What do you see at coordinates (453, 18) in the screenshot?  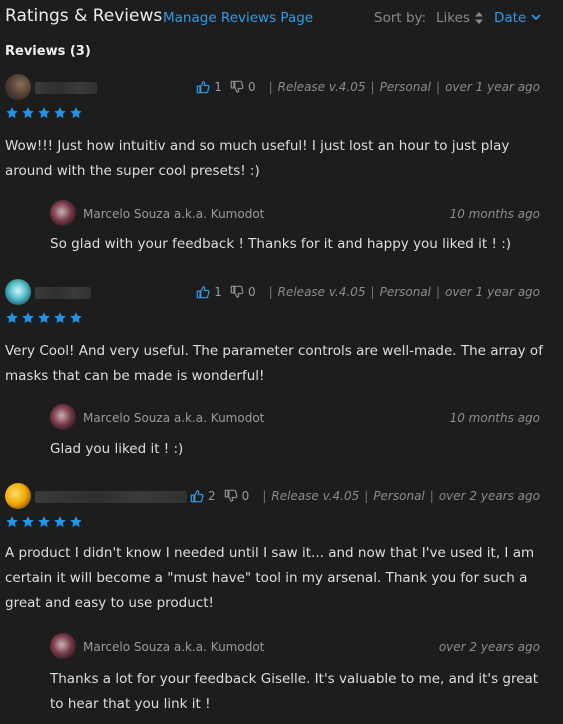 I see `sort-likes-option: Likes` at bounding box center [453, 18].